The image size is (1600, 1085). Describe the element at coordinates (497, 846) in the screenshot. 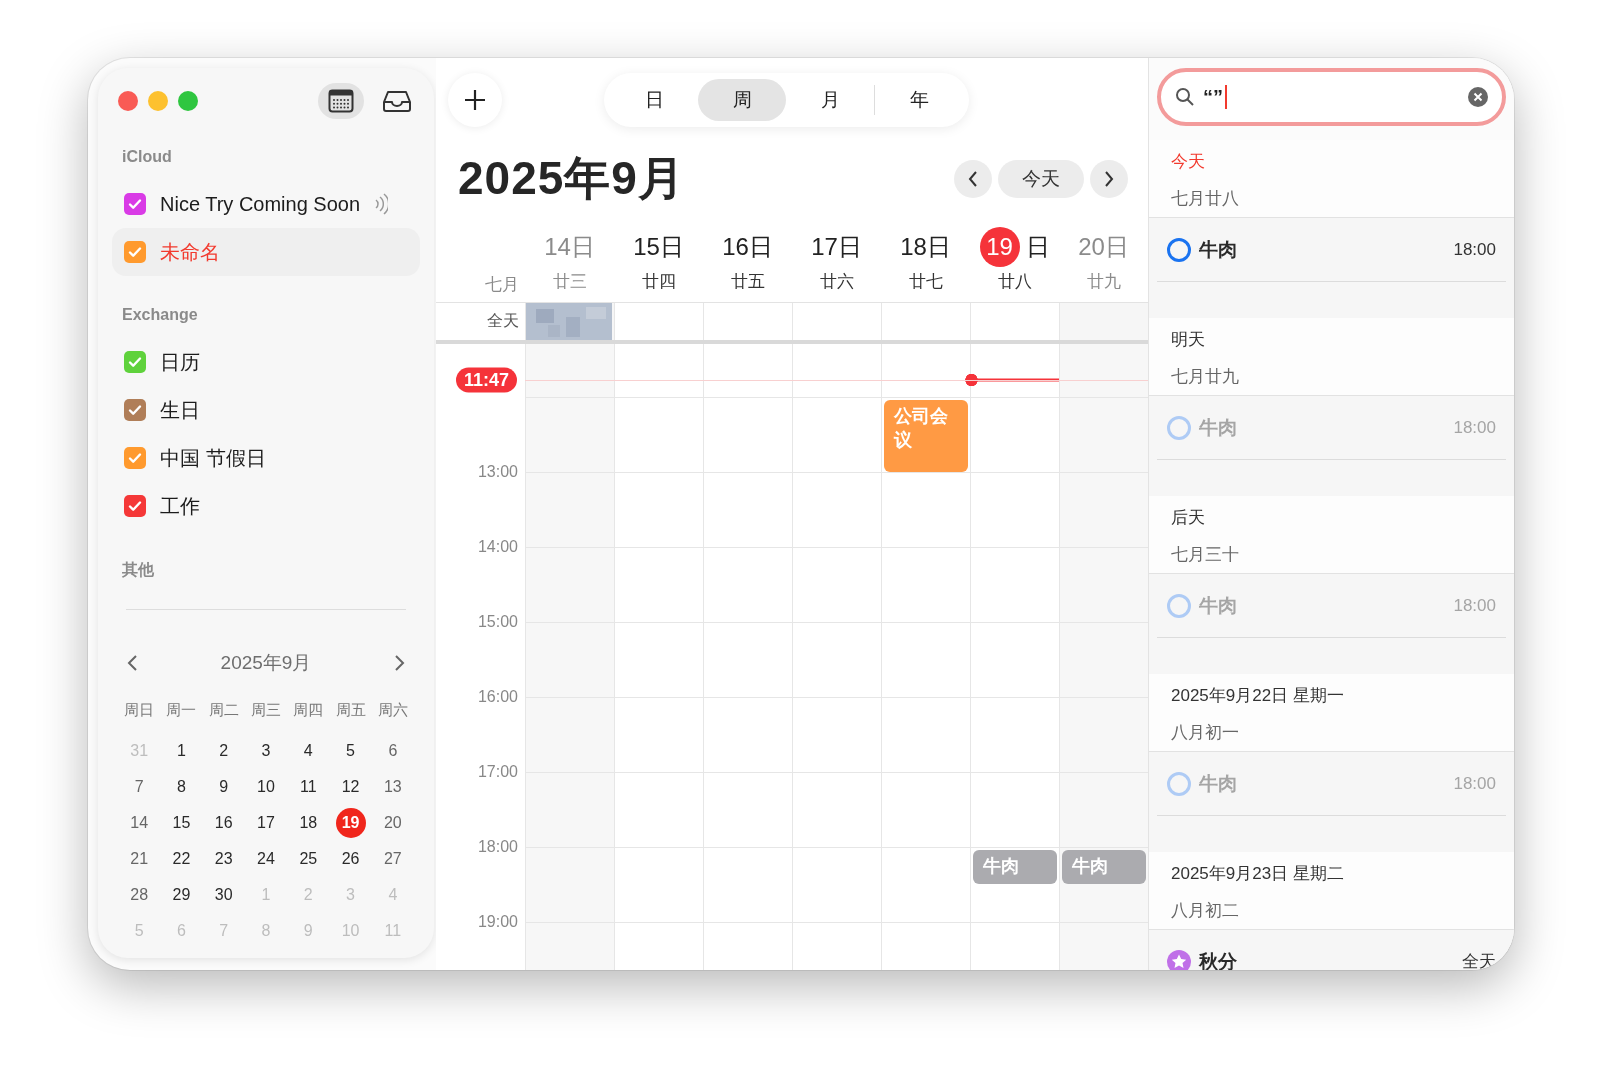

I see `hour-label: 18:00` at that location.